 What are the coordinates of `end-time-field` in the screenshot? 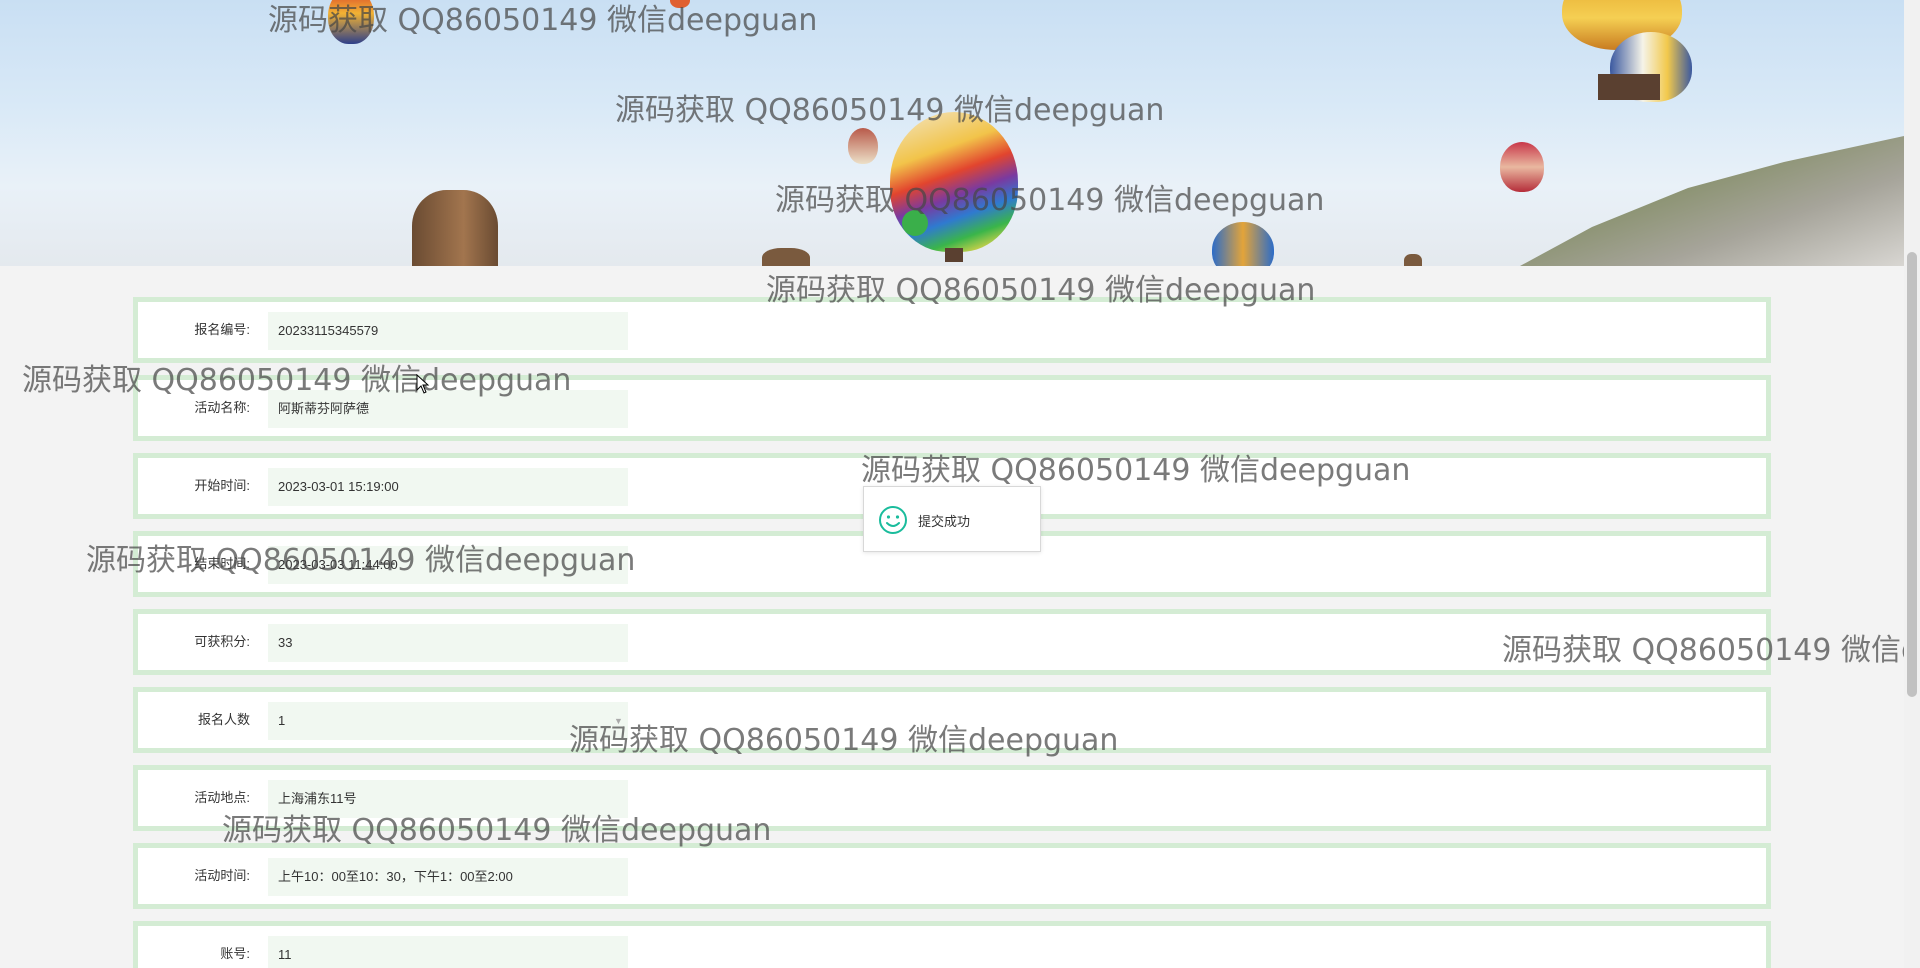 It's located at (448, 565).